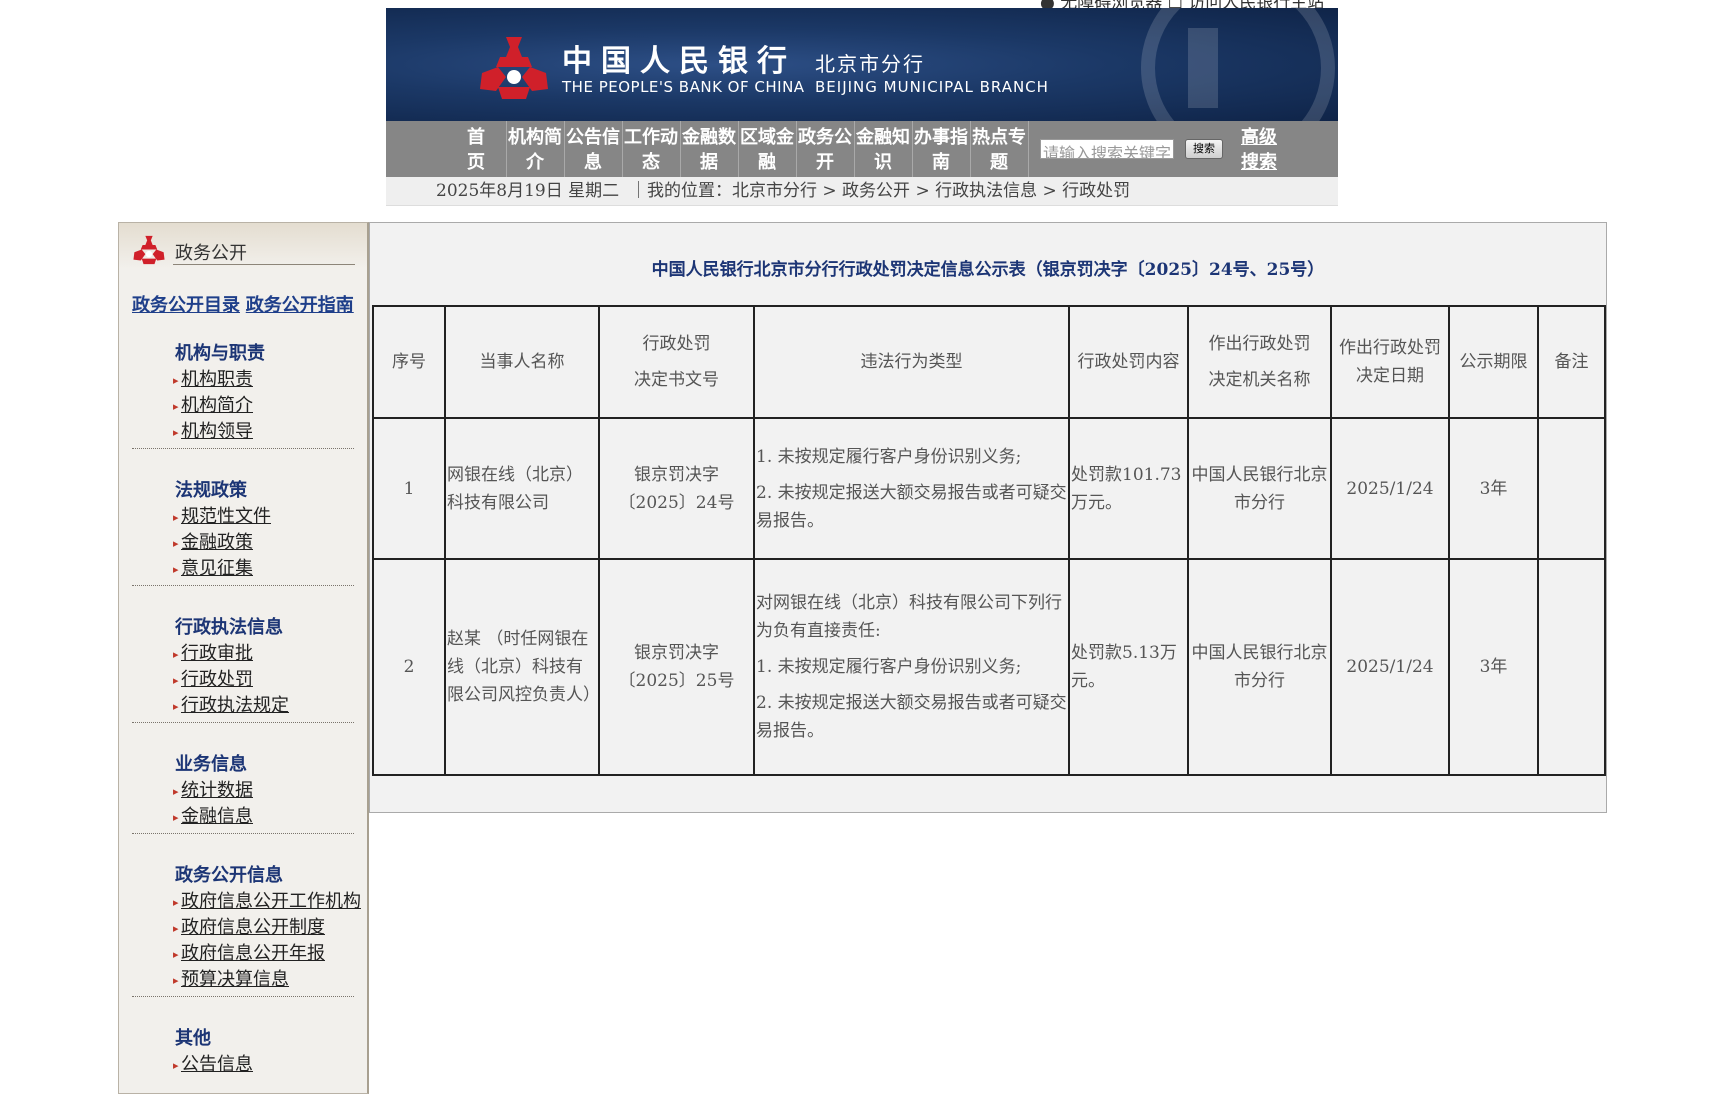 The image size is (1722, 1094). Describe the element at coordinates (679, 61) in the screenshot. I see `bank-cn-name: 中国人民银行` at that location.